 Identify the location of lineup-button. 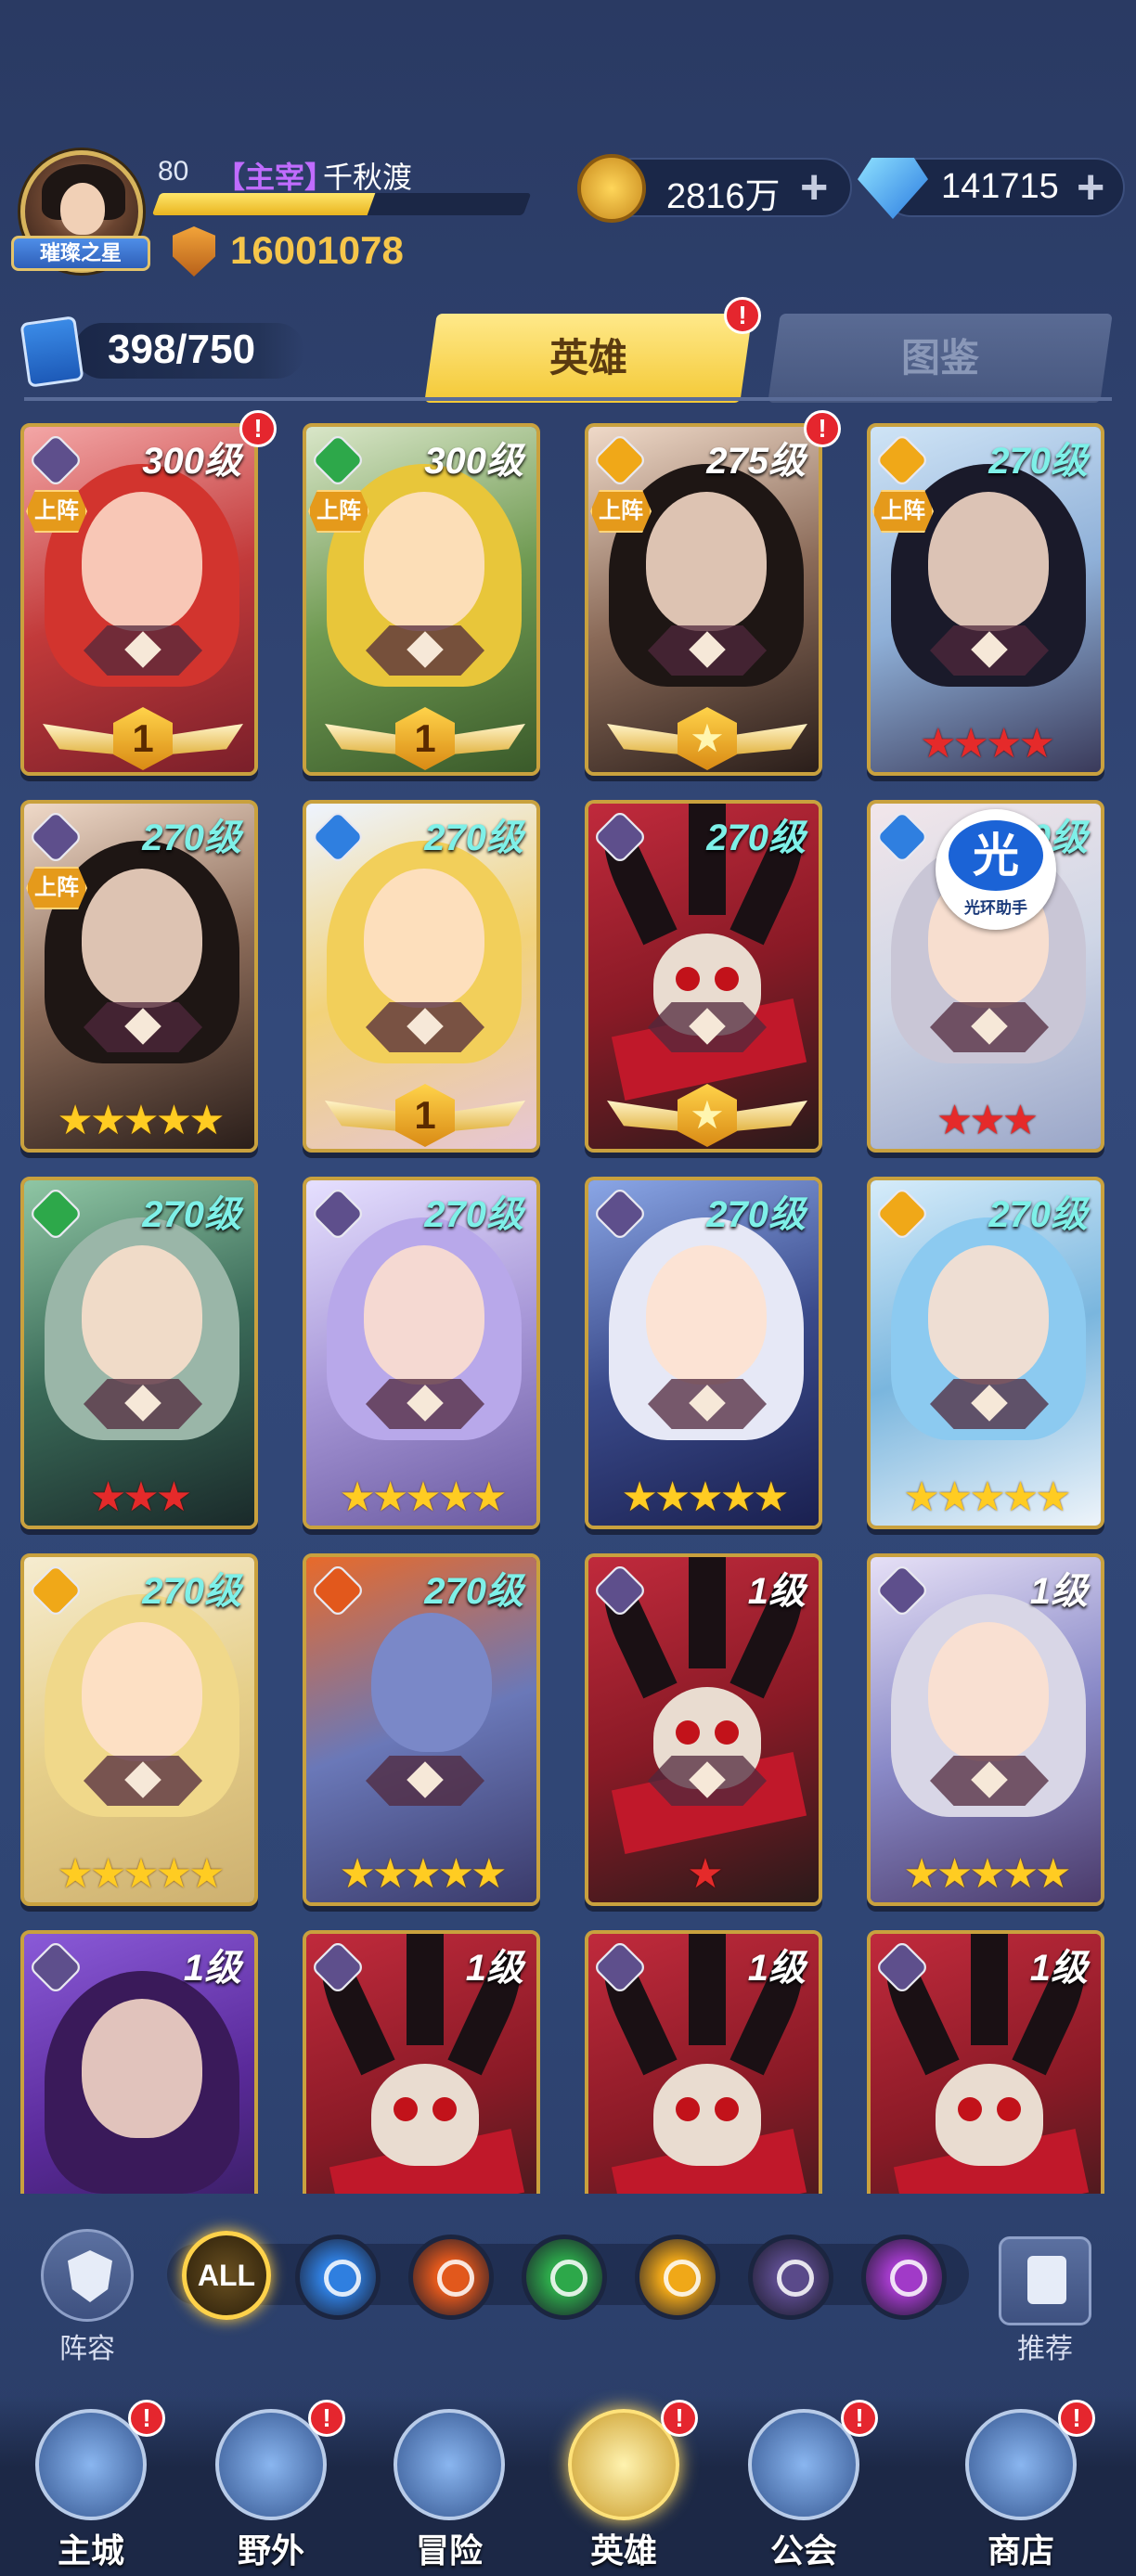
(87, 2275).